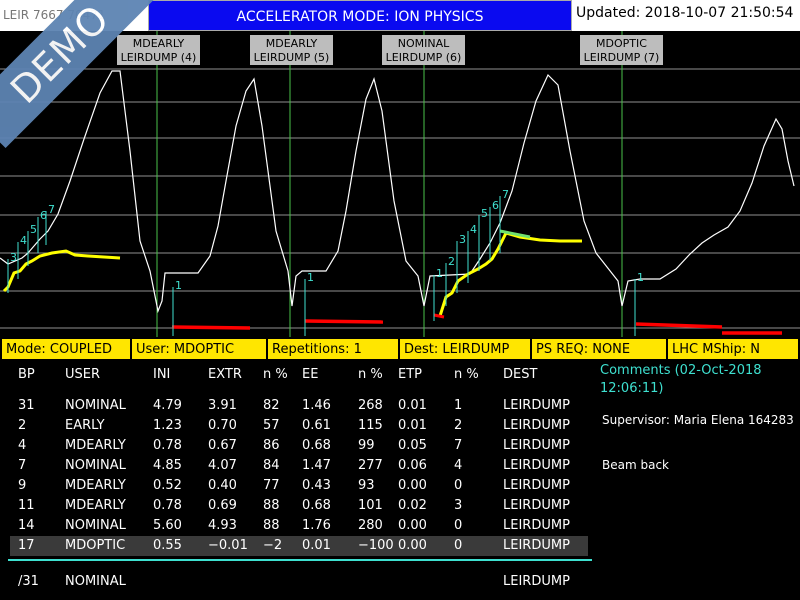 The width and height of the screenshot is (800, 600). What do you see at coordinates (51, 209) in the screenshot?
I see `marker-label: 7` at bounding box center [51, 209].